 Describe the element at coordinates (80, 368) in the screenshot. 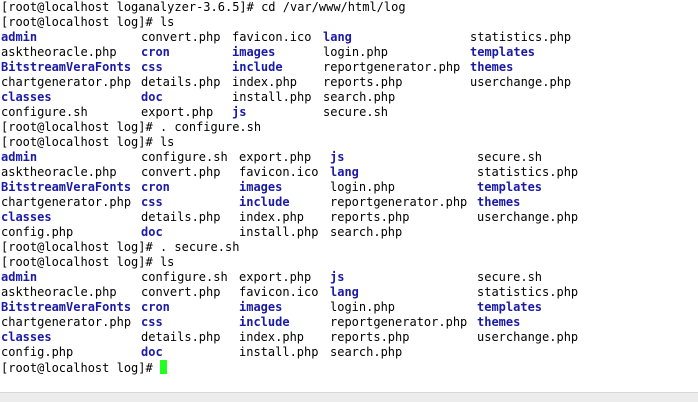

I see `shell-prompt: [root@localhost log]#` at that location.